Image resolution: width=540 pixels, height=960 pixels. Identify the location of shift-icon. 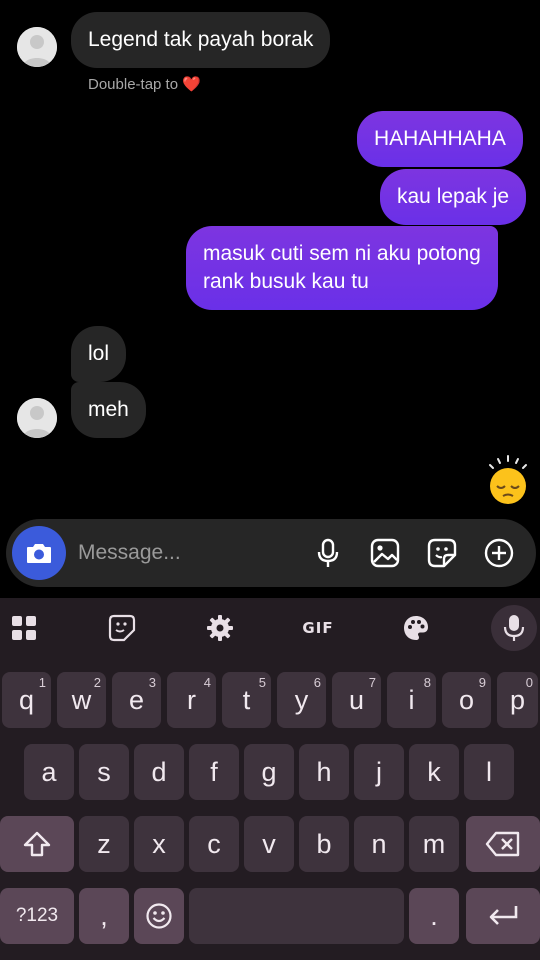
(37, 844).